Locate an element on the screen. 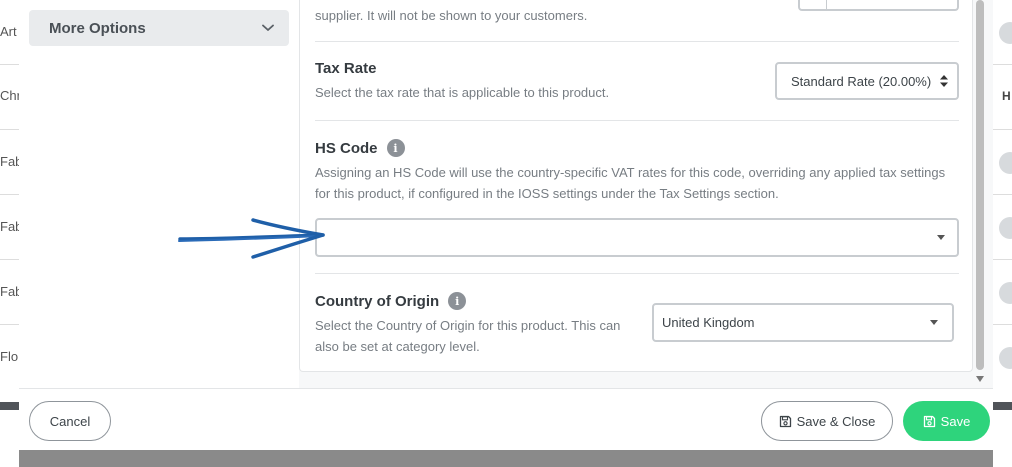 The height and width of the screenshot is (467, 1012). save-label: Save is located at coordinates (955, 421).